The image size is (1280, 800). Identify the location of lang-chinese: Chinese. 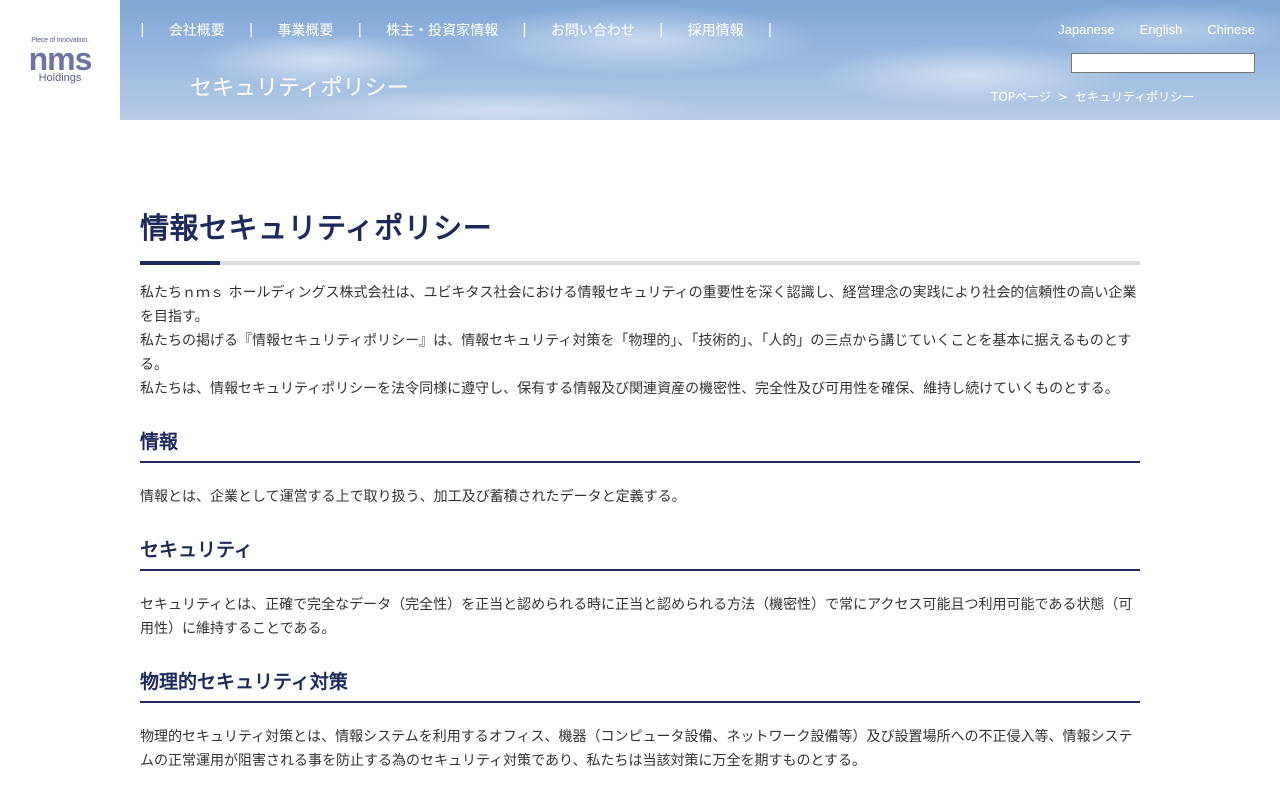
(1231, 29).